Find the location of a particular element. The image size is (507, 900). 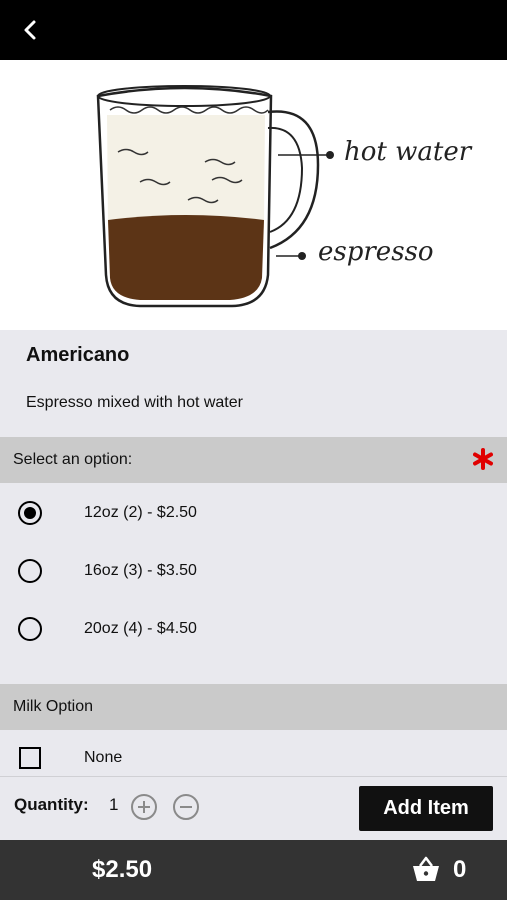

size-section-header: Select an option: is located at coordinates (253, 460).